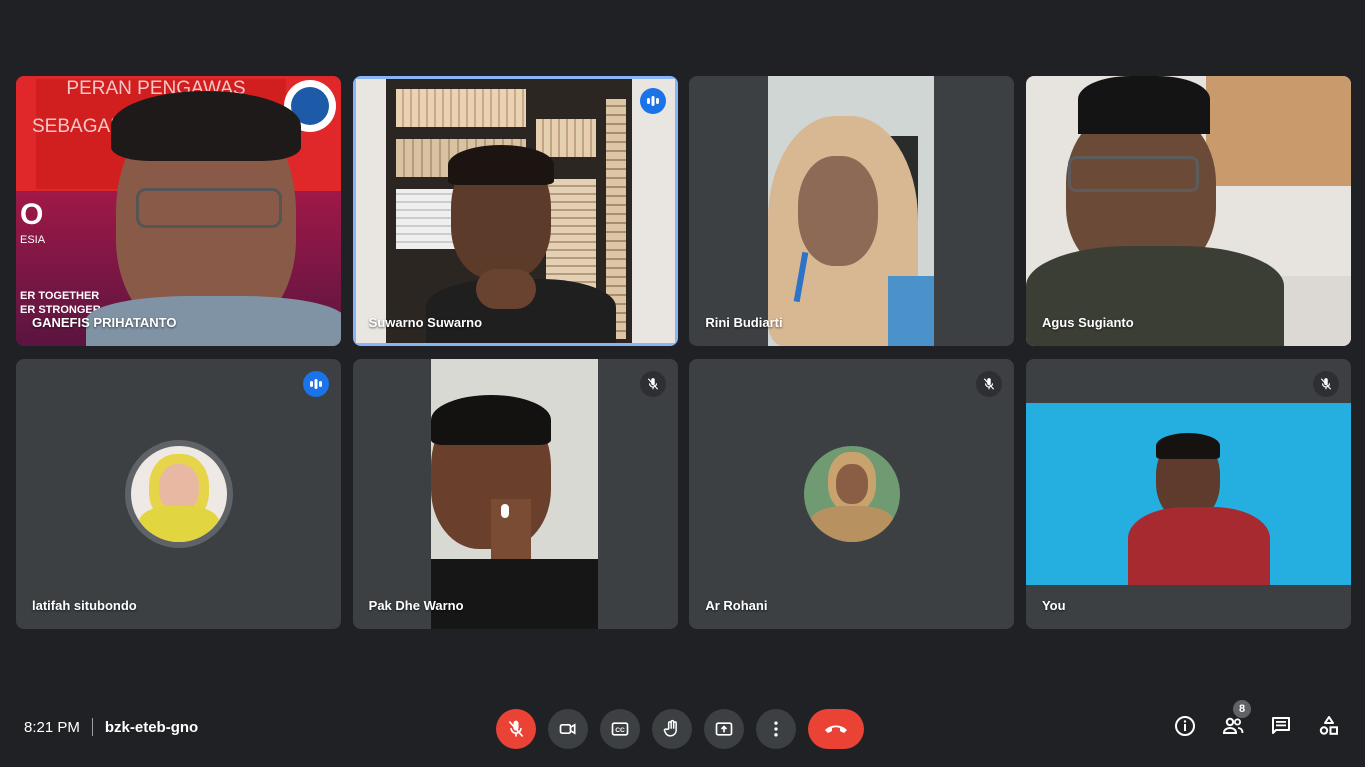 This screenshot has width=1365, height=767. I want to click on svg-text: CC, so click(620, 730).